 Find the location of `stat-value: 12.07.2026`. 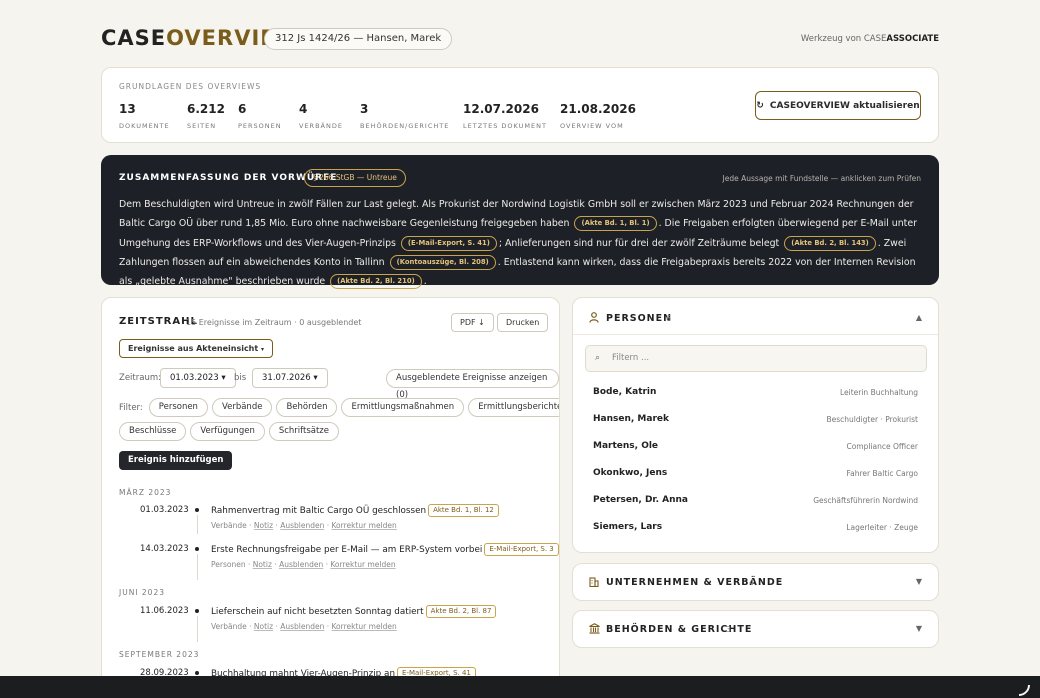

stat-value: 12.07.2026 is located at coordinates (501, 109).